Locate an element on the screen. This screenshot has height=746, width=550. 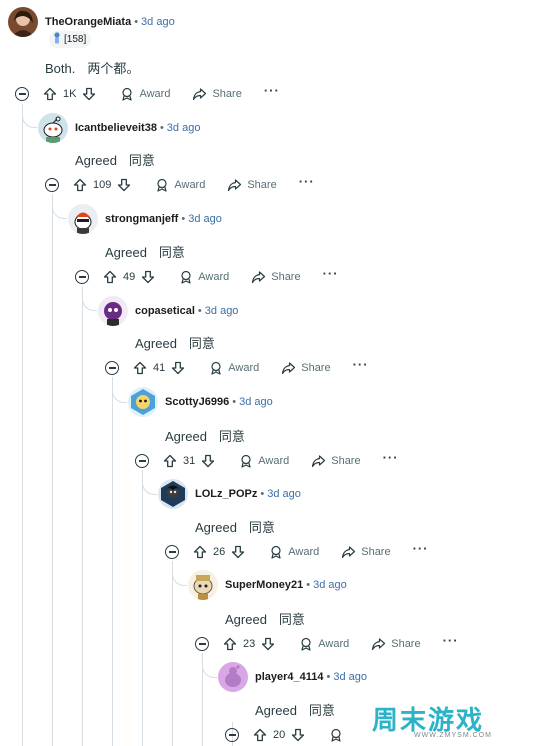
vote-count: 49 is located at coordinates (129, 277).